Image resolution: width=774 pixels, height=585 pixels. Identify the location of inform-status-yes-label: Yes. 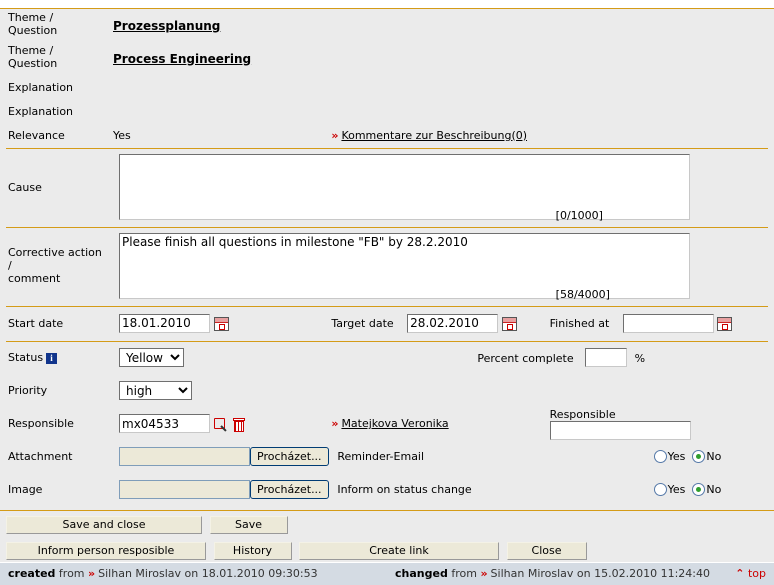
(676, 490).